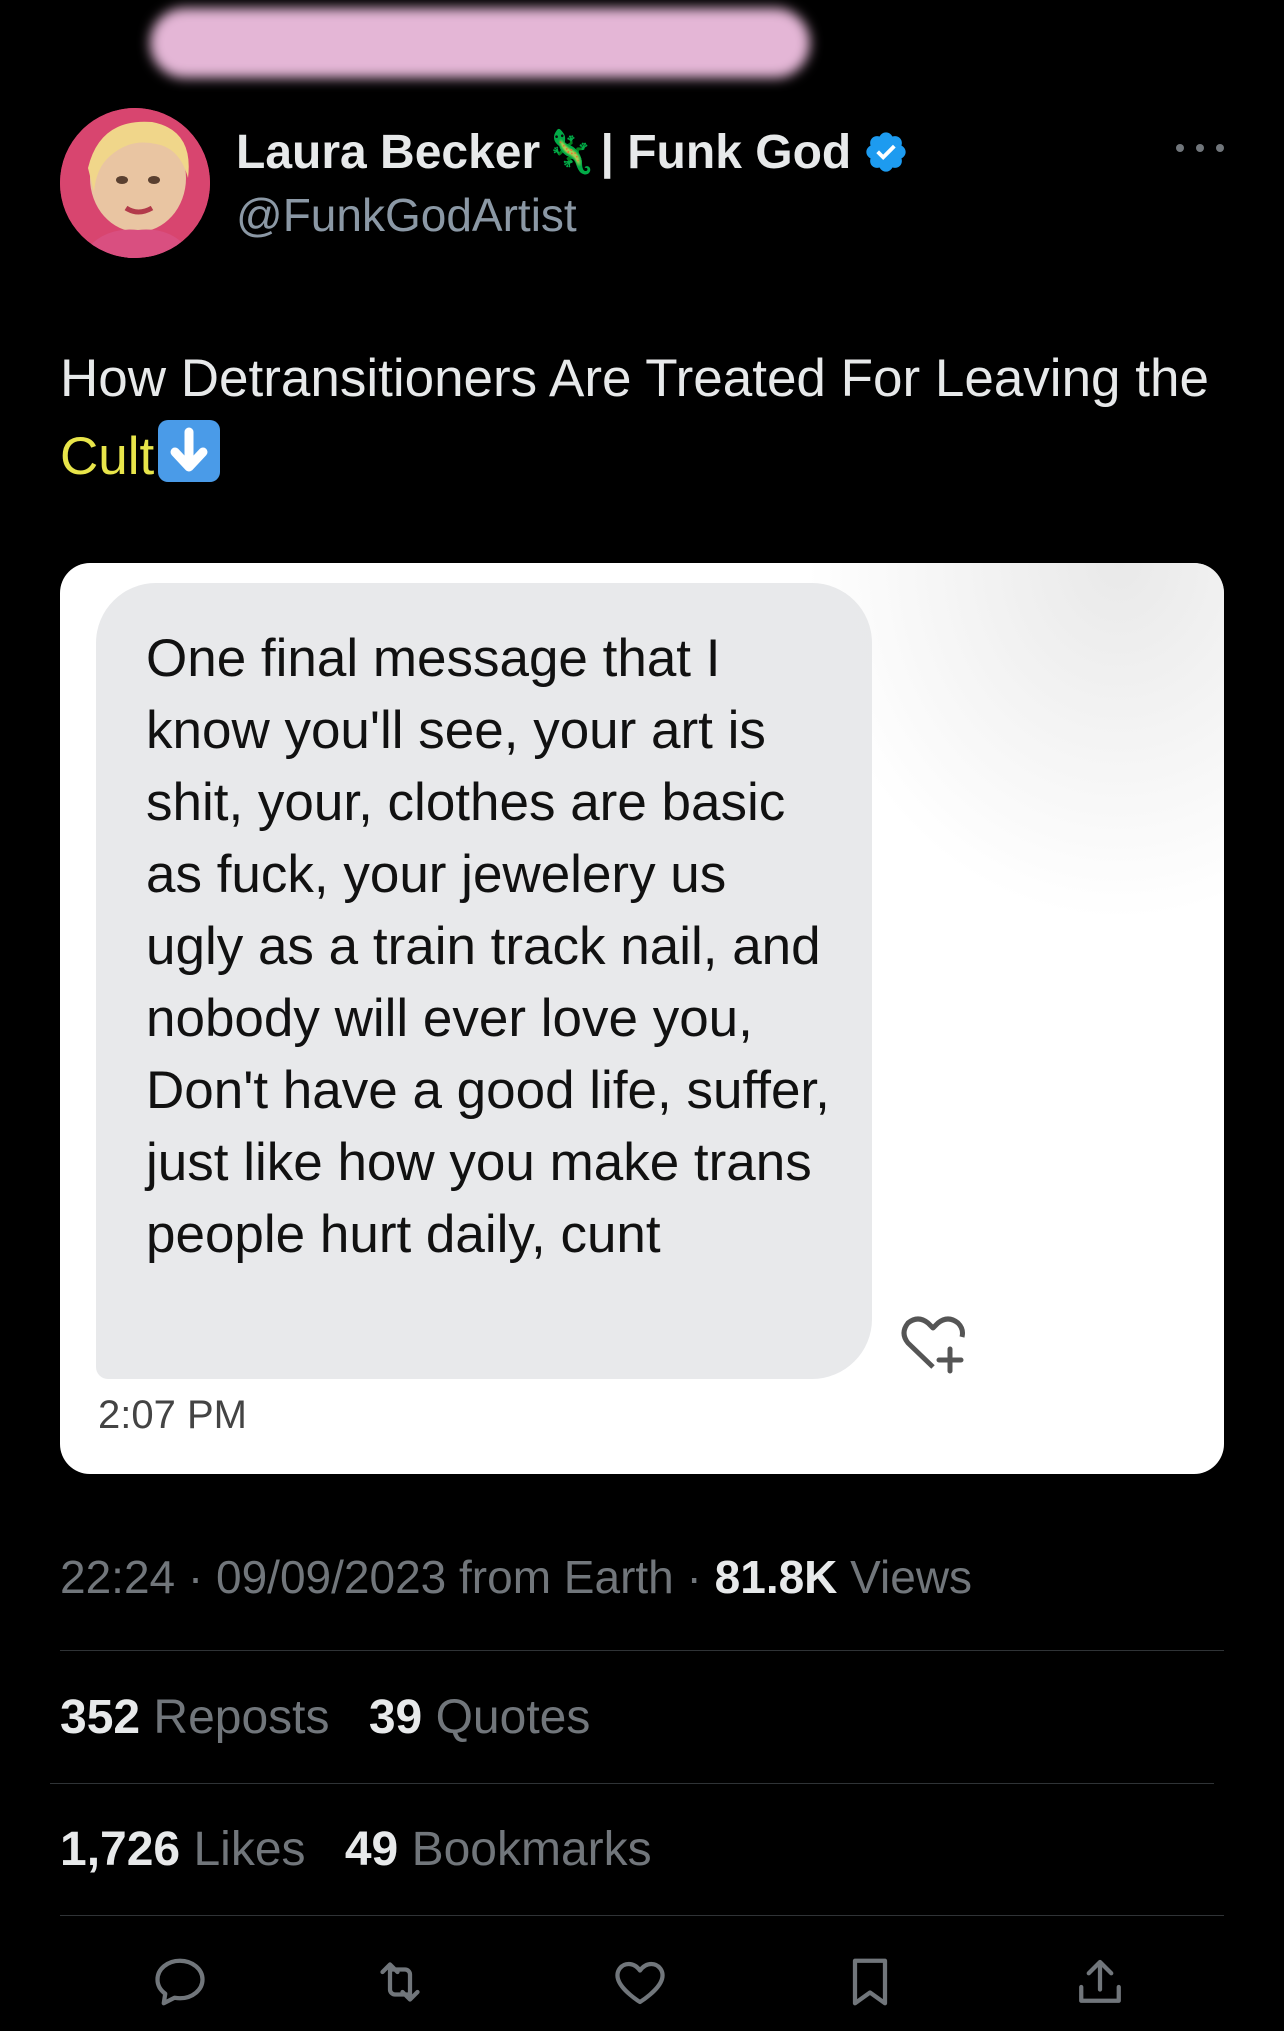 This screenshot has height=2031, width=1284. What do you see at coordinates (933, 1344) in the screenshot?
I see `heart-plus-icon` at bounding box center [933, 1344].